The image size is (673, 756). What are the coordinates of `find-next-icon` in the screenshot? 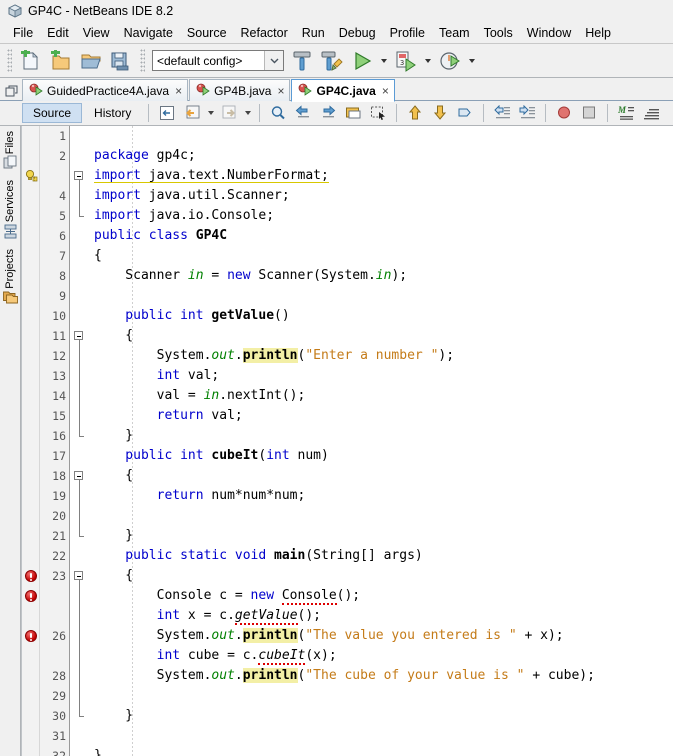 It's located at (328, 113).